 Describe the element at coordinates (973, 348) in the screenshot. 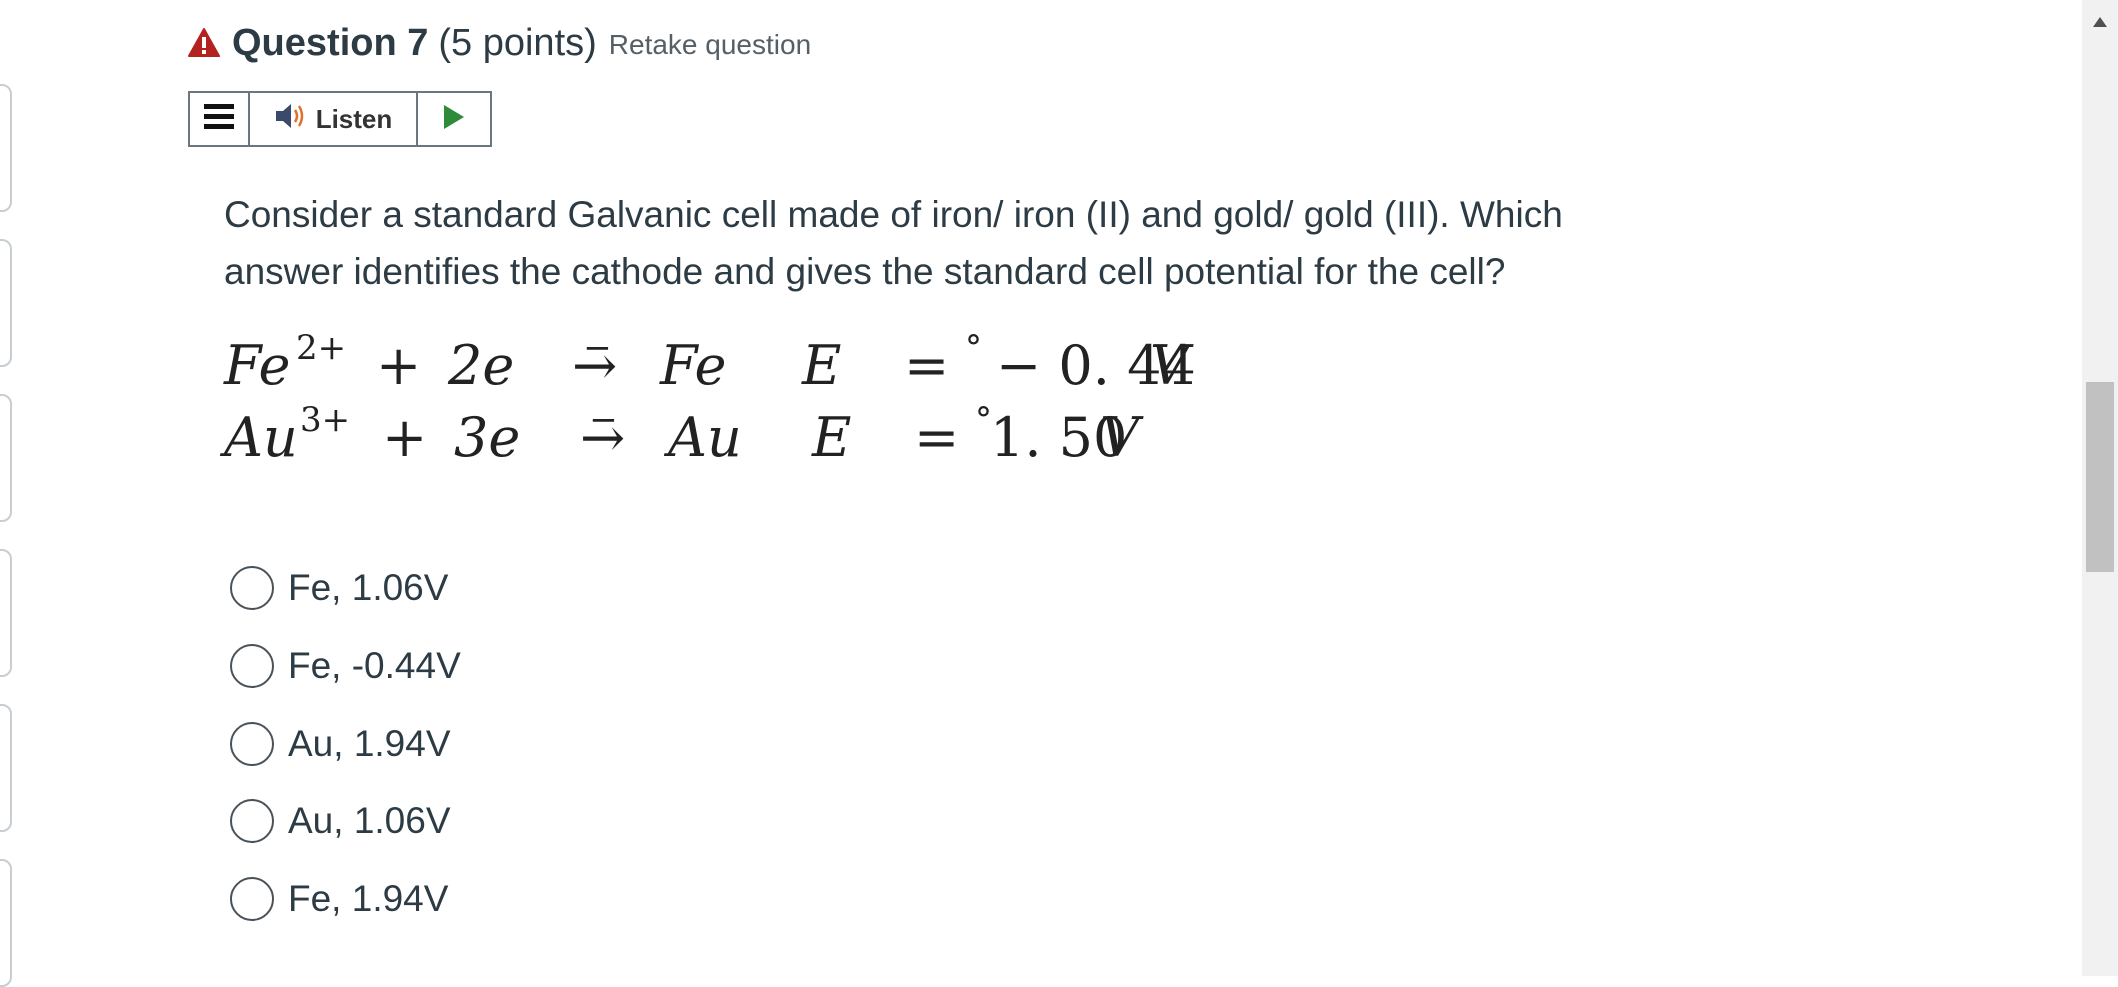

I see `eq-degree: °` at that location.